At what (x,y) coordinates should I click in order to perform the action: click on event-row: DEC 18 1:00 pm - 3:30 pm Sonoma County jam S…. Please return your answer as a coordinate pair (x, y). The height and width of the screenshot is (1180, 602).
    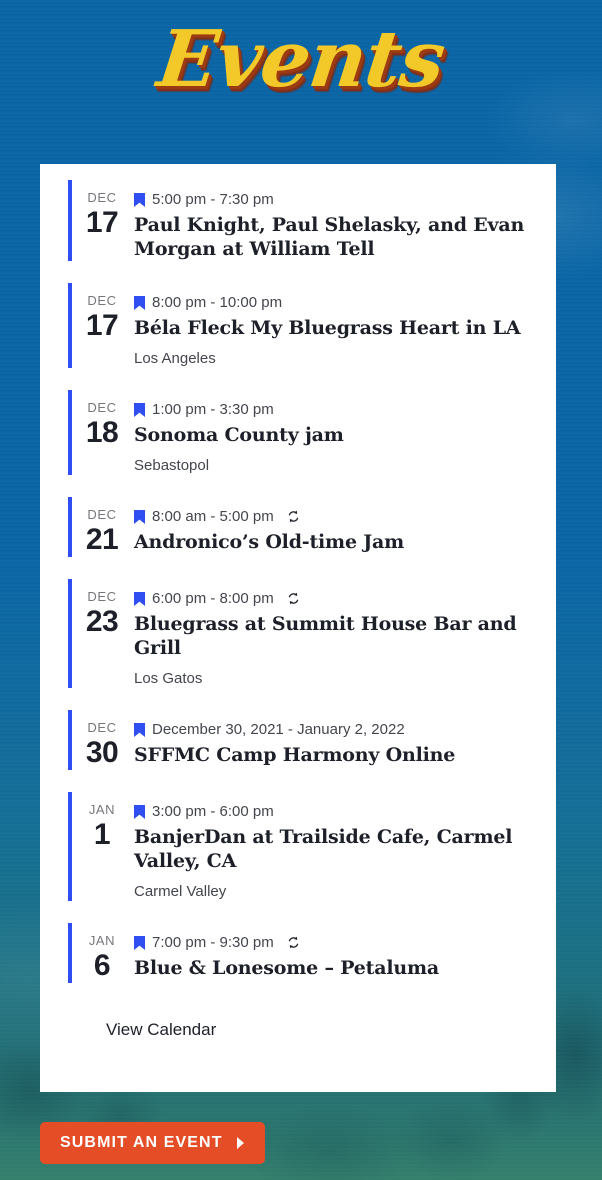
    Looking at the image, I should click on (298, 432).